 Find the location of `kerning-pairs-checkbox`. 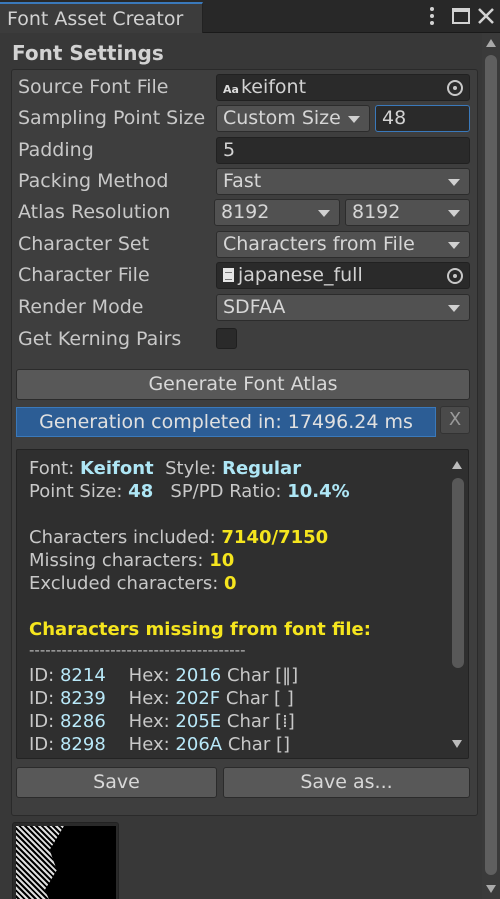

kerning-pairs-checkbox is located at coordinates (226, 338).